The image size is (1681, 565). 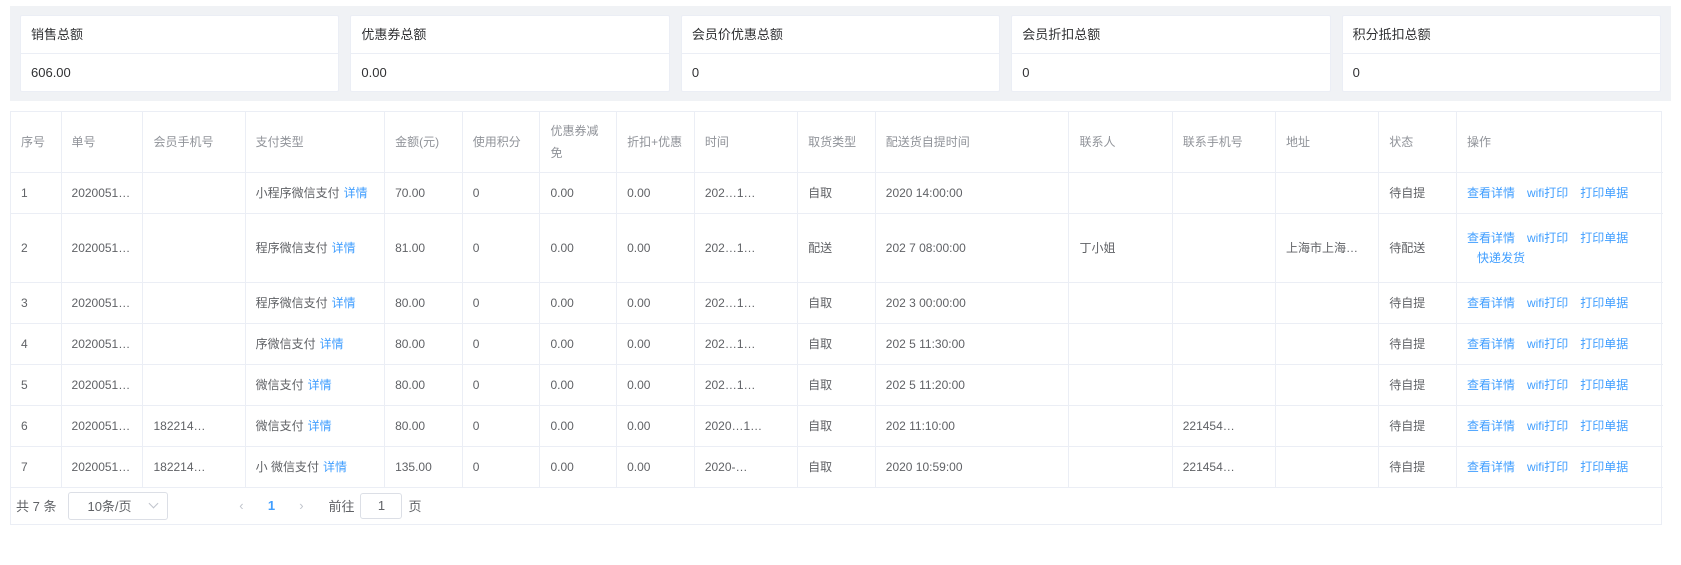 I want to click on cell-delivery-time: 202 5 11:30:00, so click(x=972, y=344).